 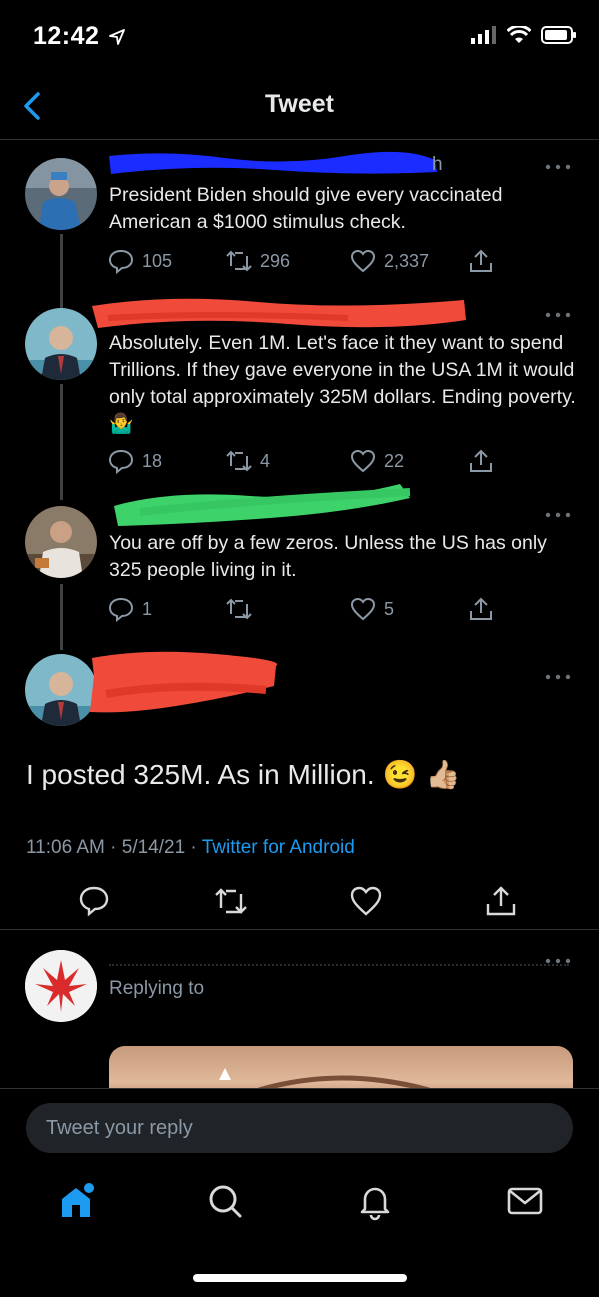 I want to click on status-bar: 12:42, so click(x=299, y=37).